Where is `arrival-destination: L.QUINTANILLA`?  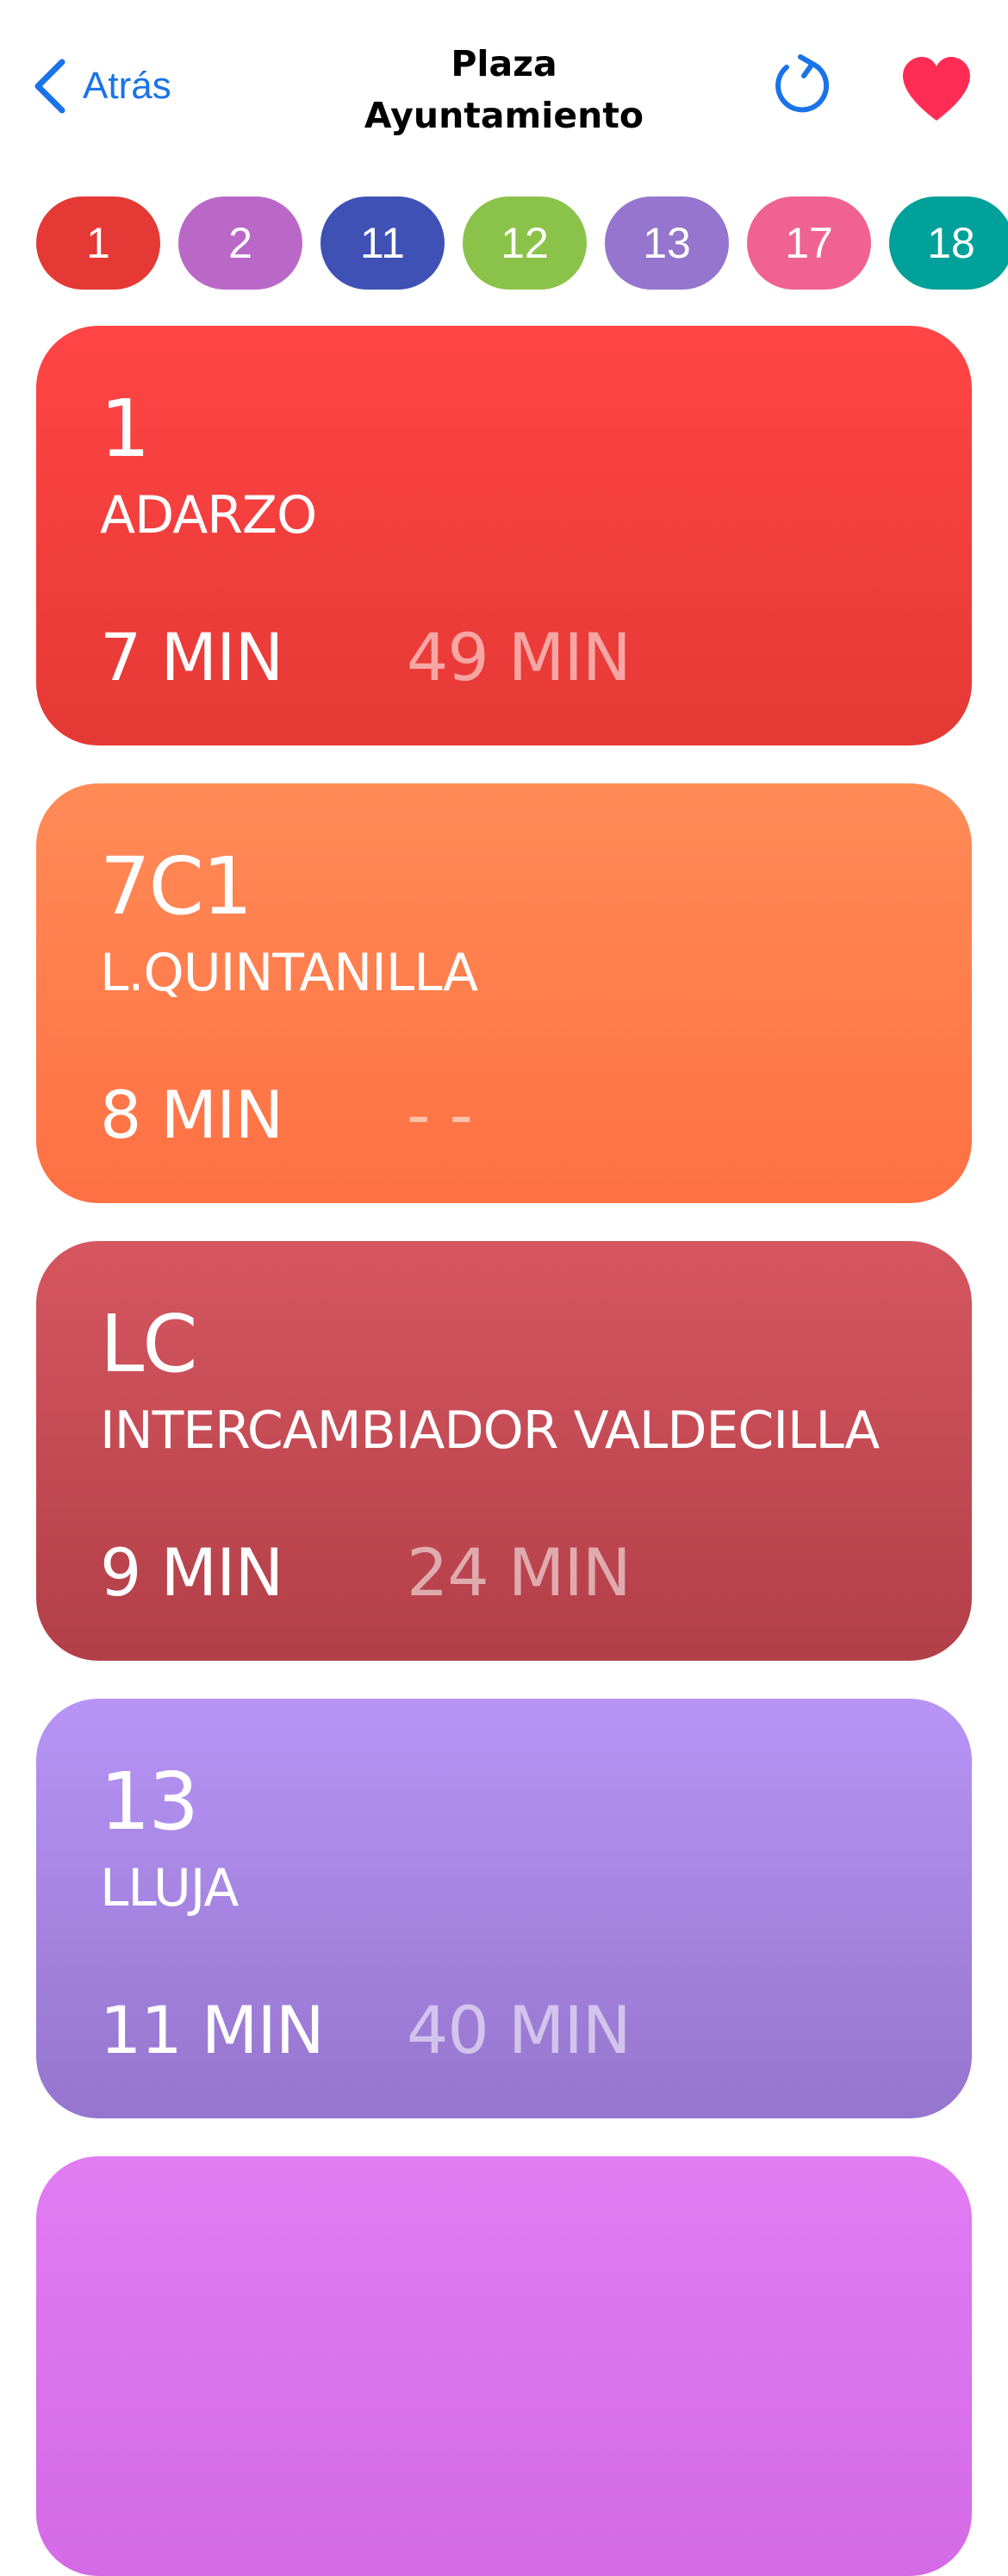 arrival-destination: L.QUINTANILLA is located at coordinates (289, 973).